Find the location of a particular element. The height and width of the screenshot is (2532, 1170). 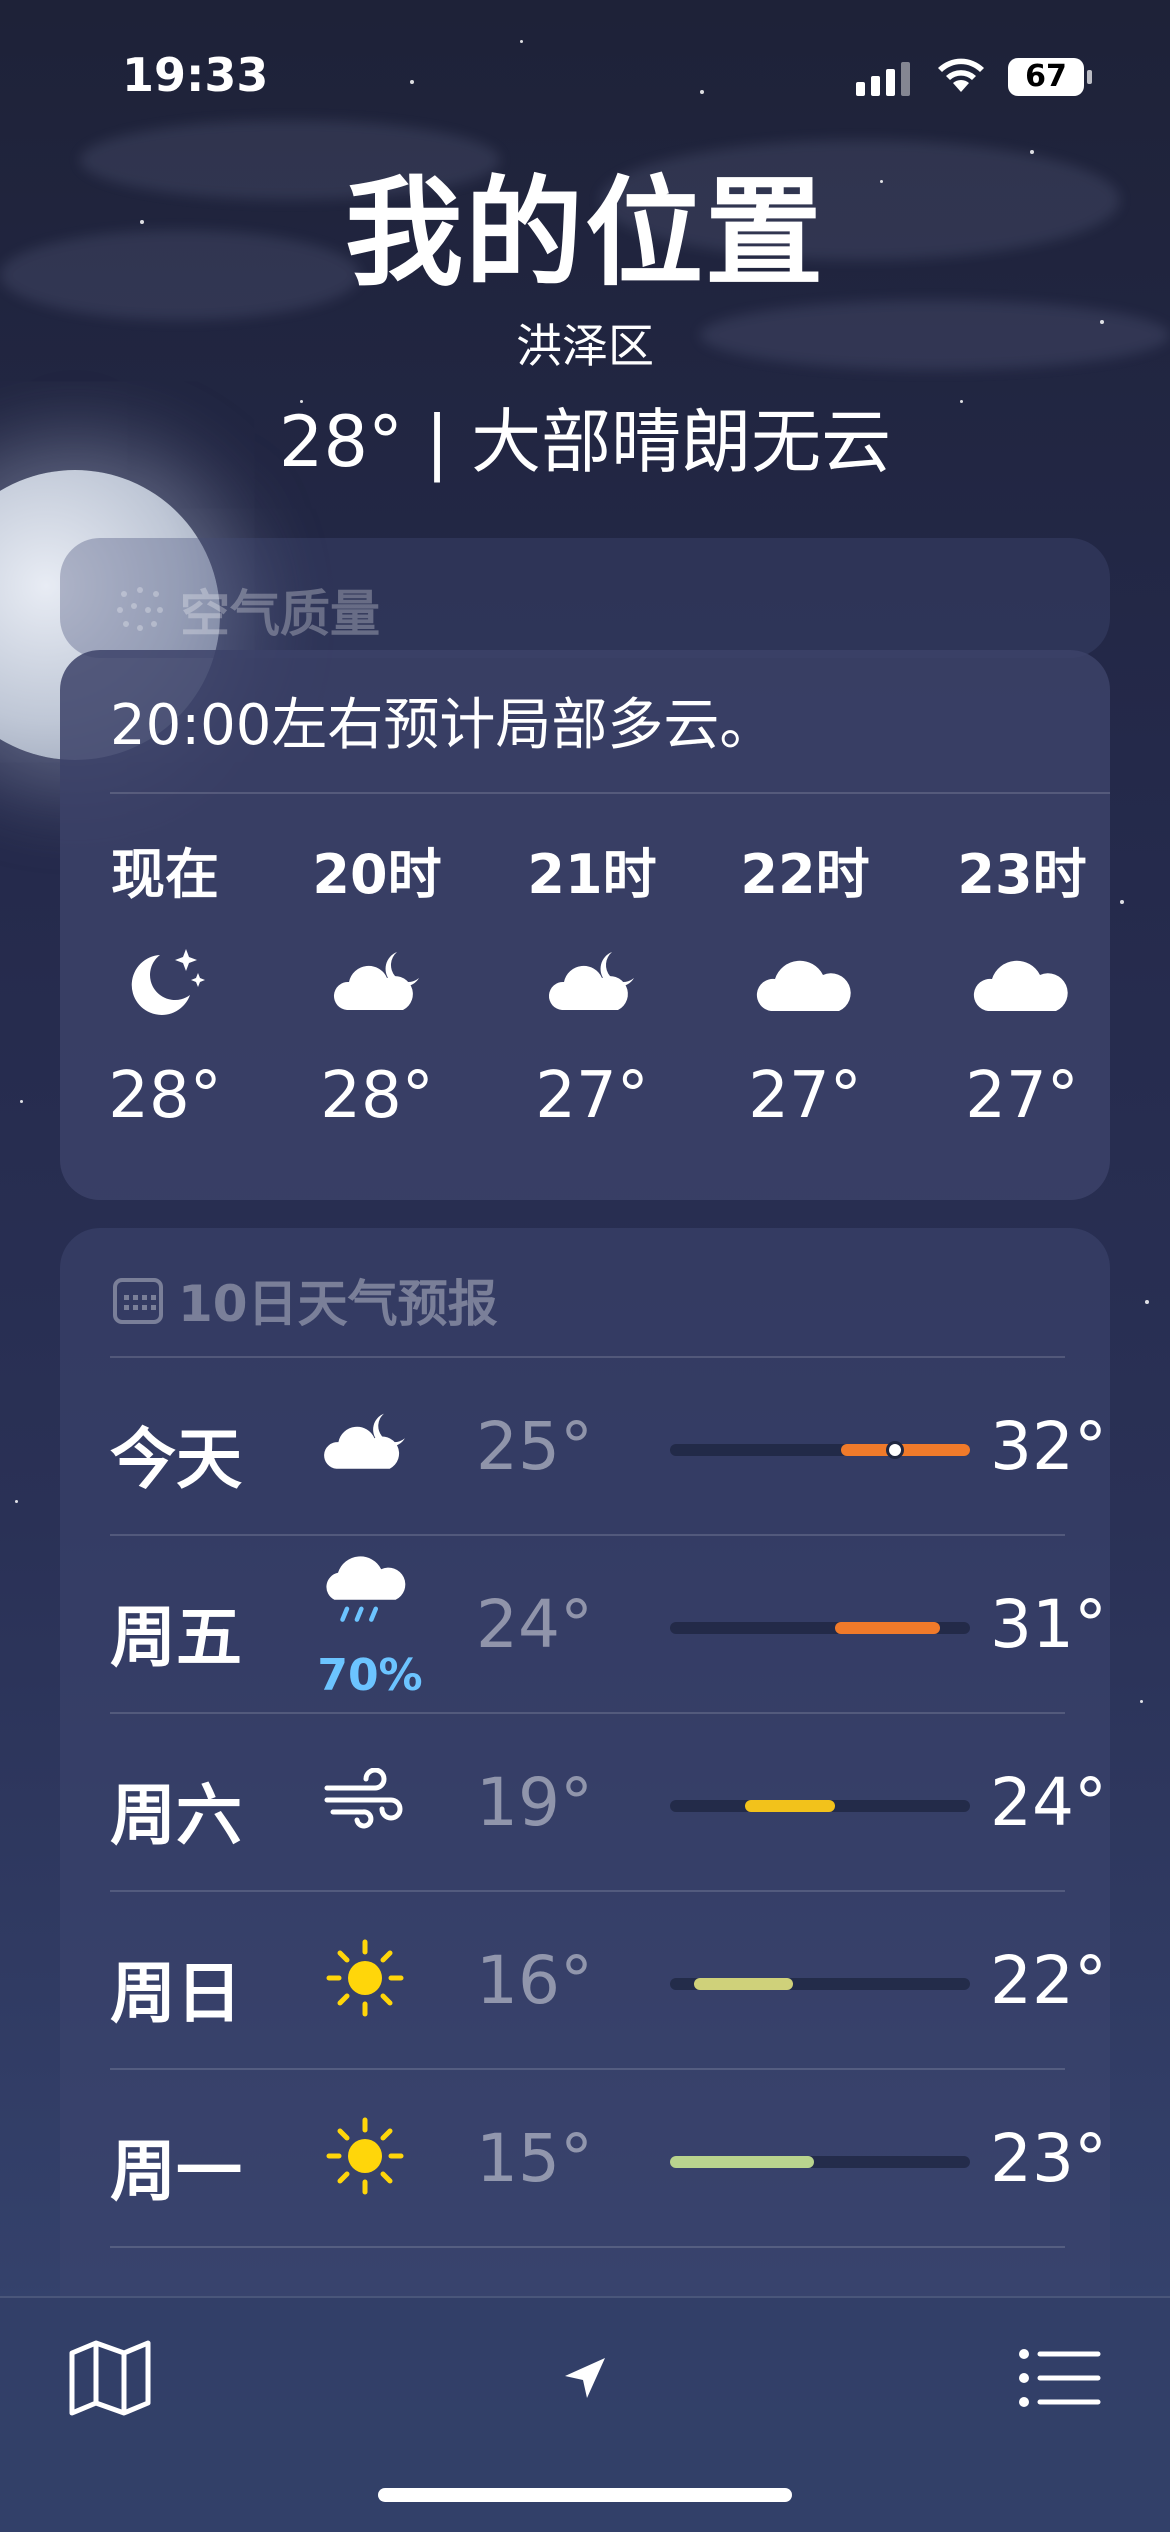

low-temp: 24° is located at coordinates (534, 1624).